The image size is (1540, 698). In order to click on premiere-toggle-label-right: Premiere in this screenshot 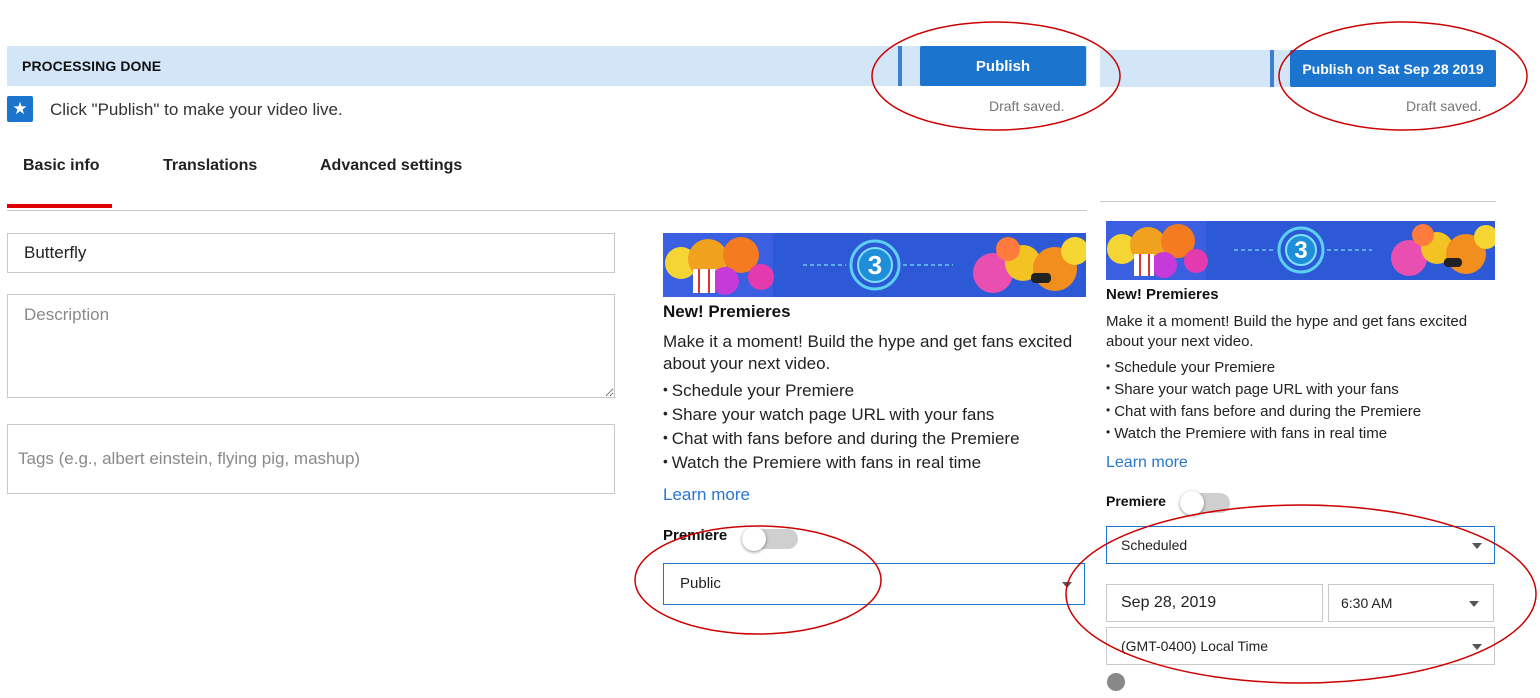, I will do `click(1136, 501)`.